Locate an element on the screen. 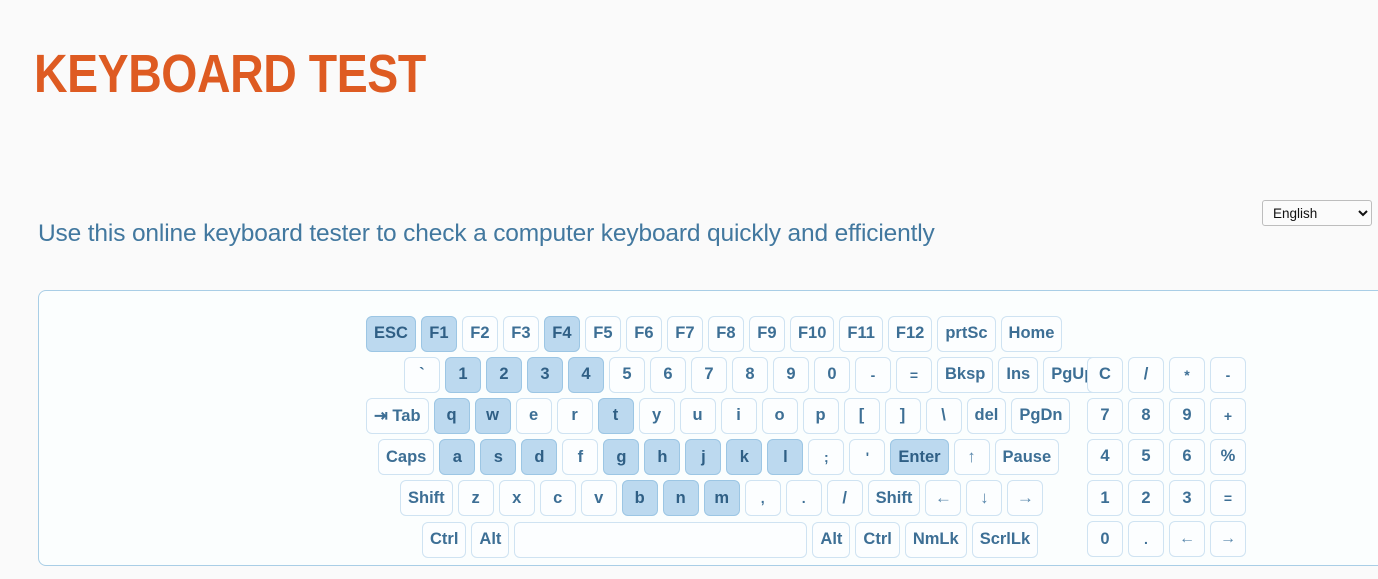  key-f11: F11 is located at coordinates (861, 333).